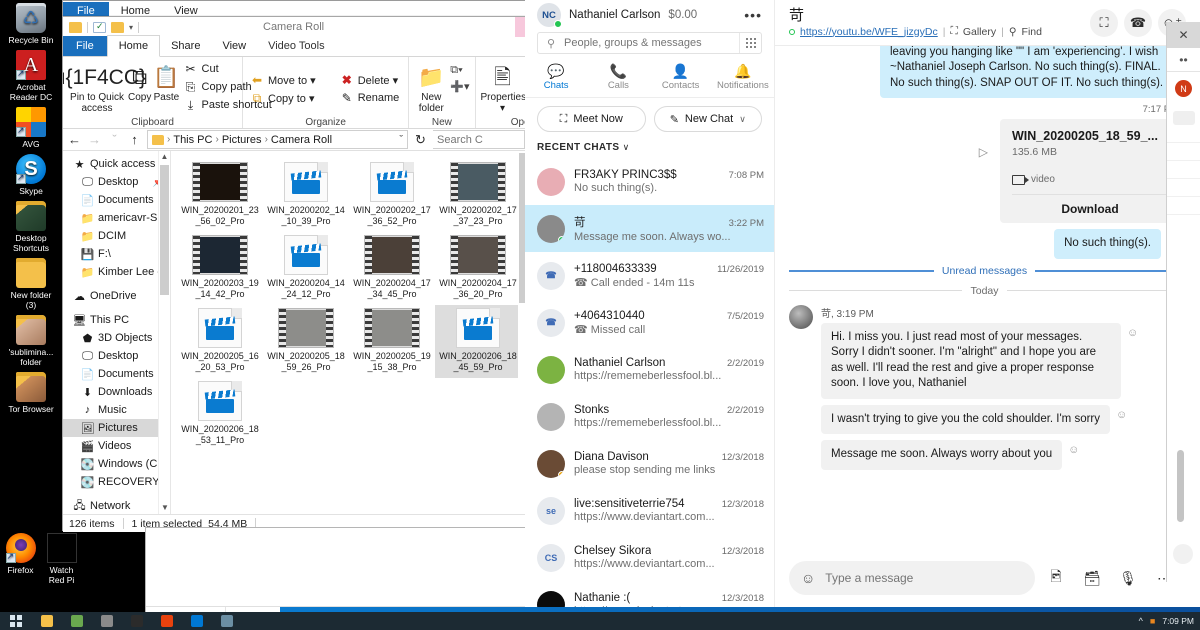 Image resolution: width=1200 pixels, height=630 pixels. Describe the element at coordinates (1183, 302) in the screenshot. I see `background-browser-window: ✕ •• N` at that location.